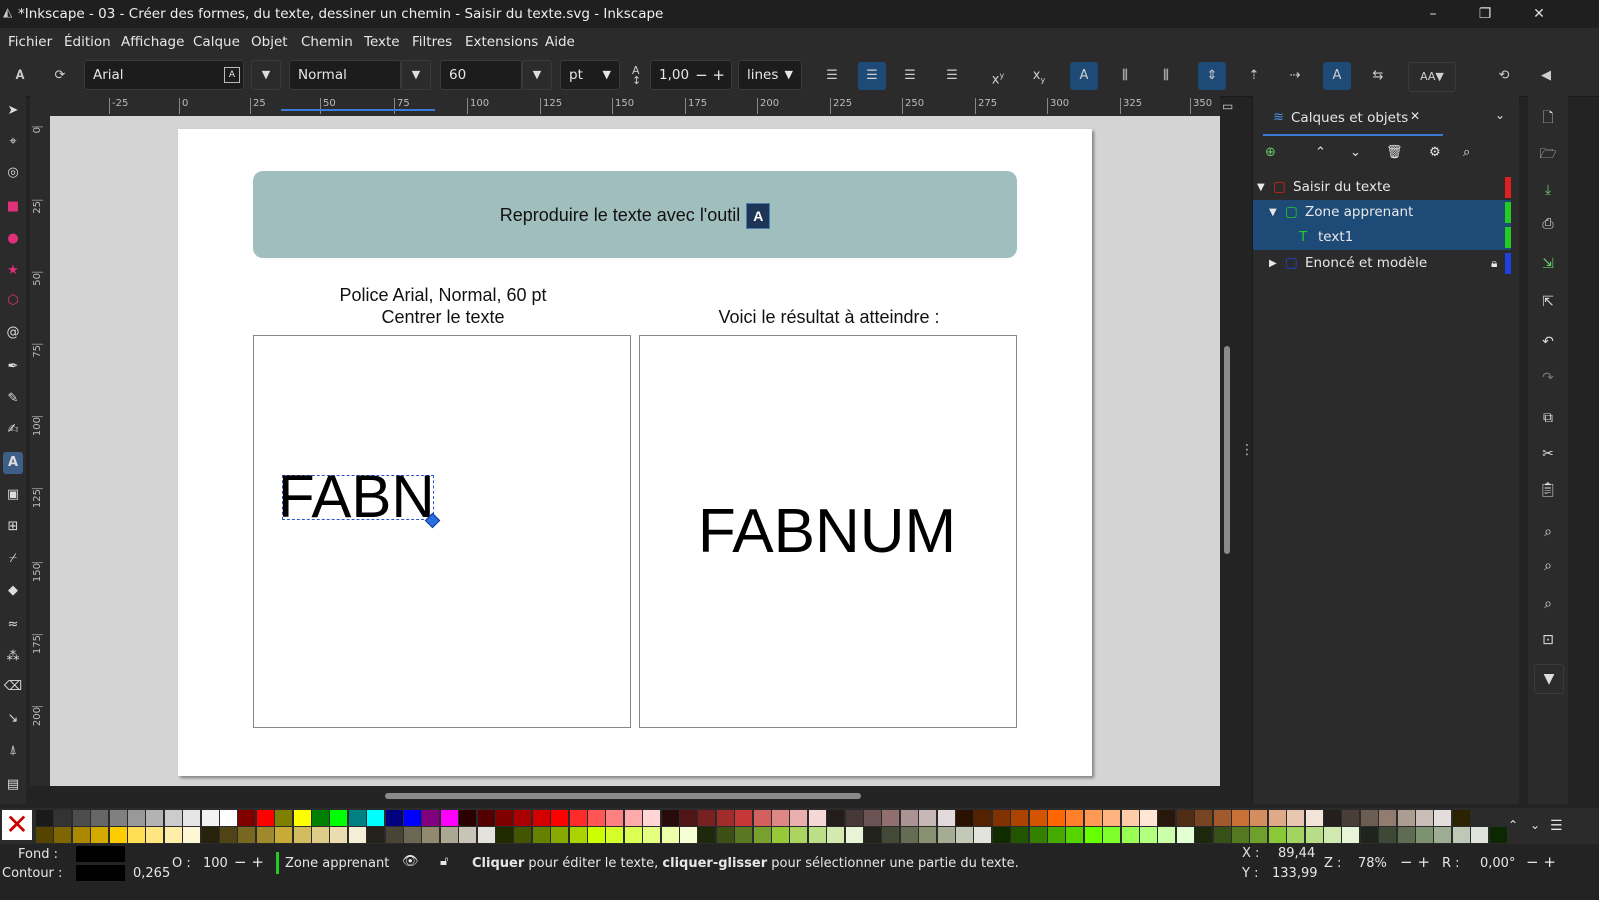  Describe the element at coordinates (1415, 116) in the screenshot. I see `close-tab-icon: ✕` at that location.